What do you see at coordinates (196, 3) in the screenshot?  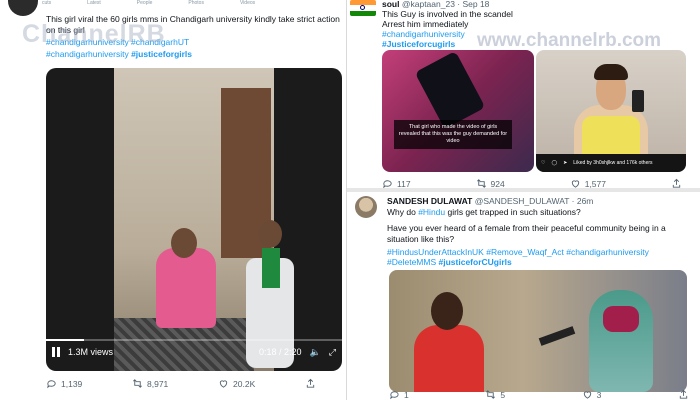 I see `tab-photos: Photos` at bounding box center [196, 3].